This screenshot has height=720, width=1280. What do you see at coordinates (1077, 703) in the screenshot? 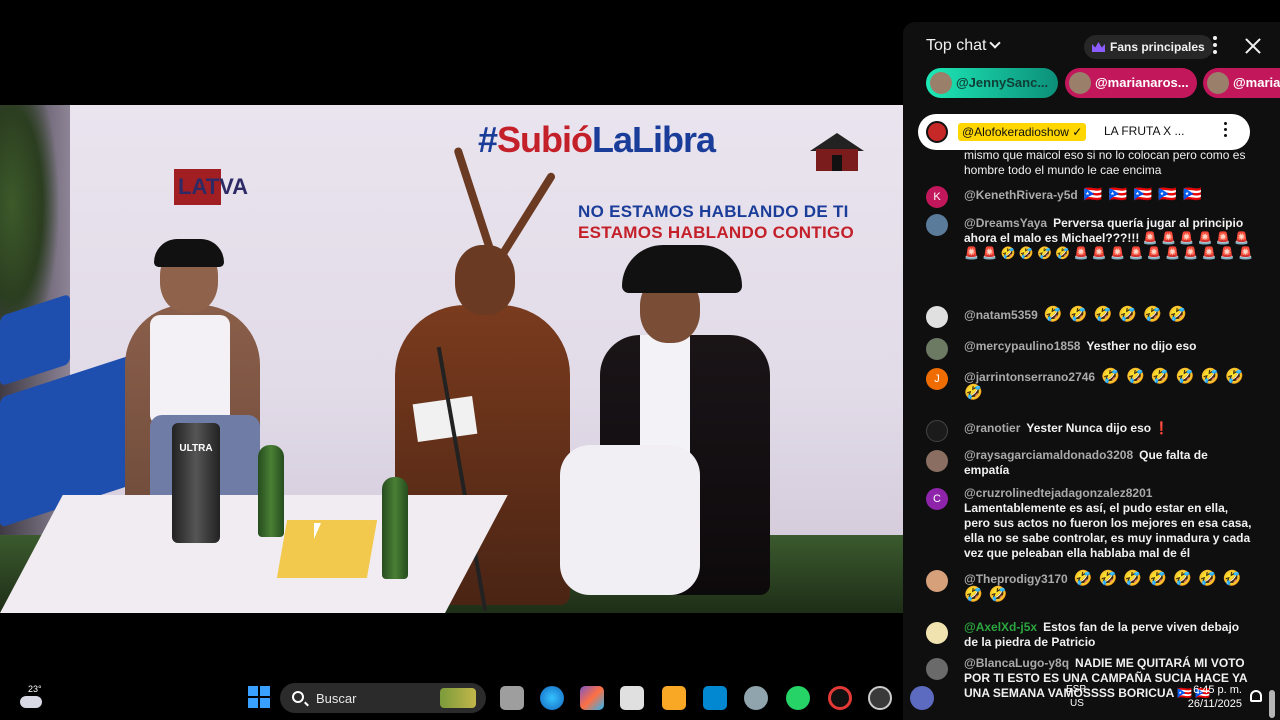
I see `language-region: US` at bounding box center [1077, 703].